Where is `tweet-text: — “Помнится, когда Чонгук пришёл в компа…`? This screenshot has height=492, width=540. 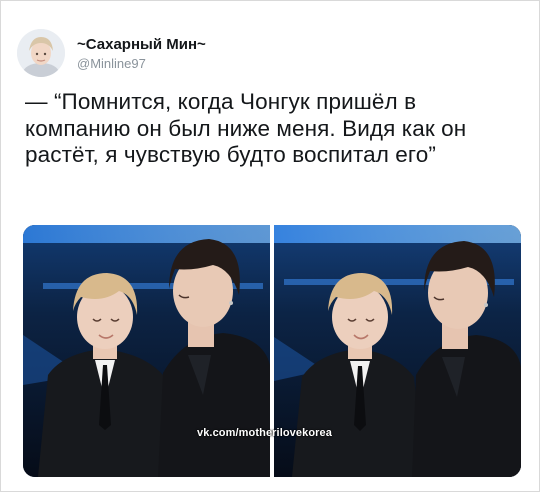
tweet-text: — “Помнится, когда Чонгук пришёл в компа… is located at coordinates (246, 128).